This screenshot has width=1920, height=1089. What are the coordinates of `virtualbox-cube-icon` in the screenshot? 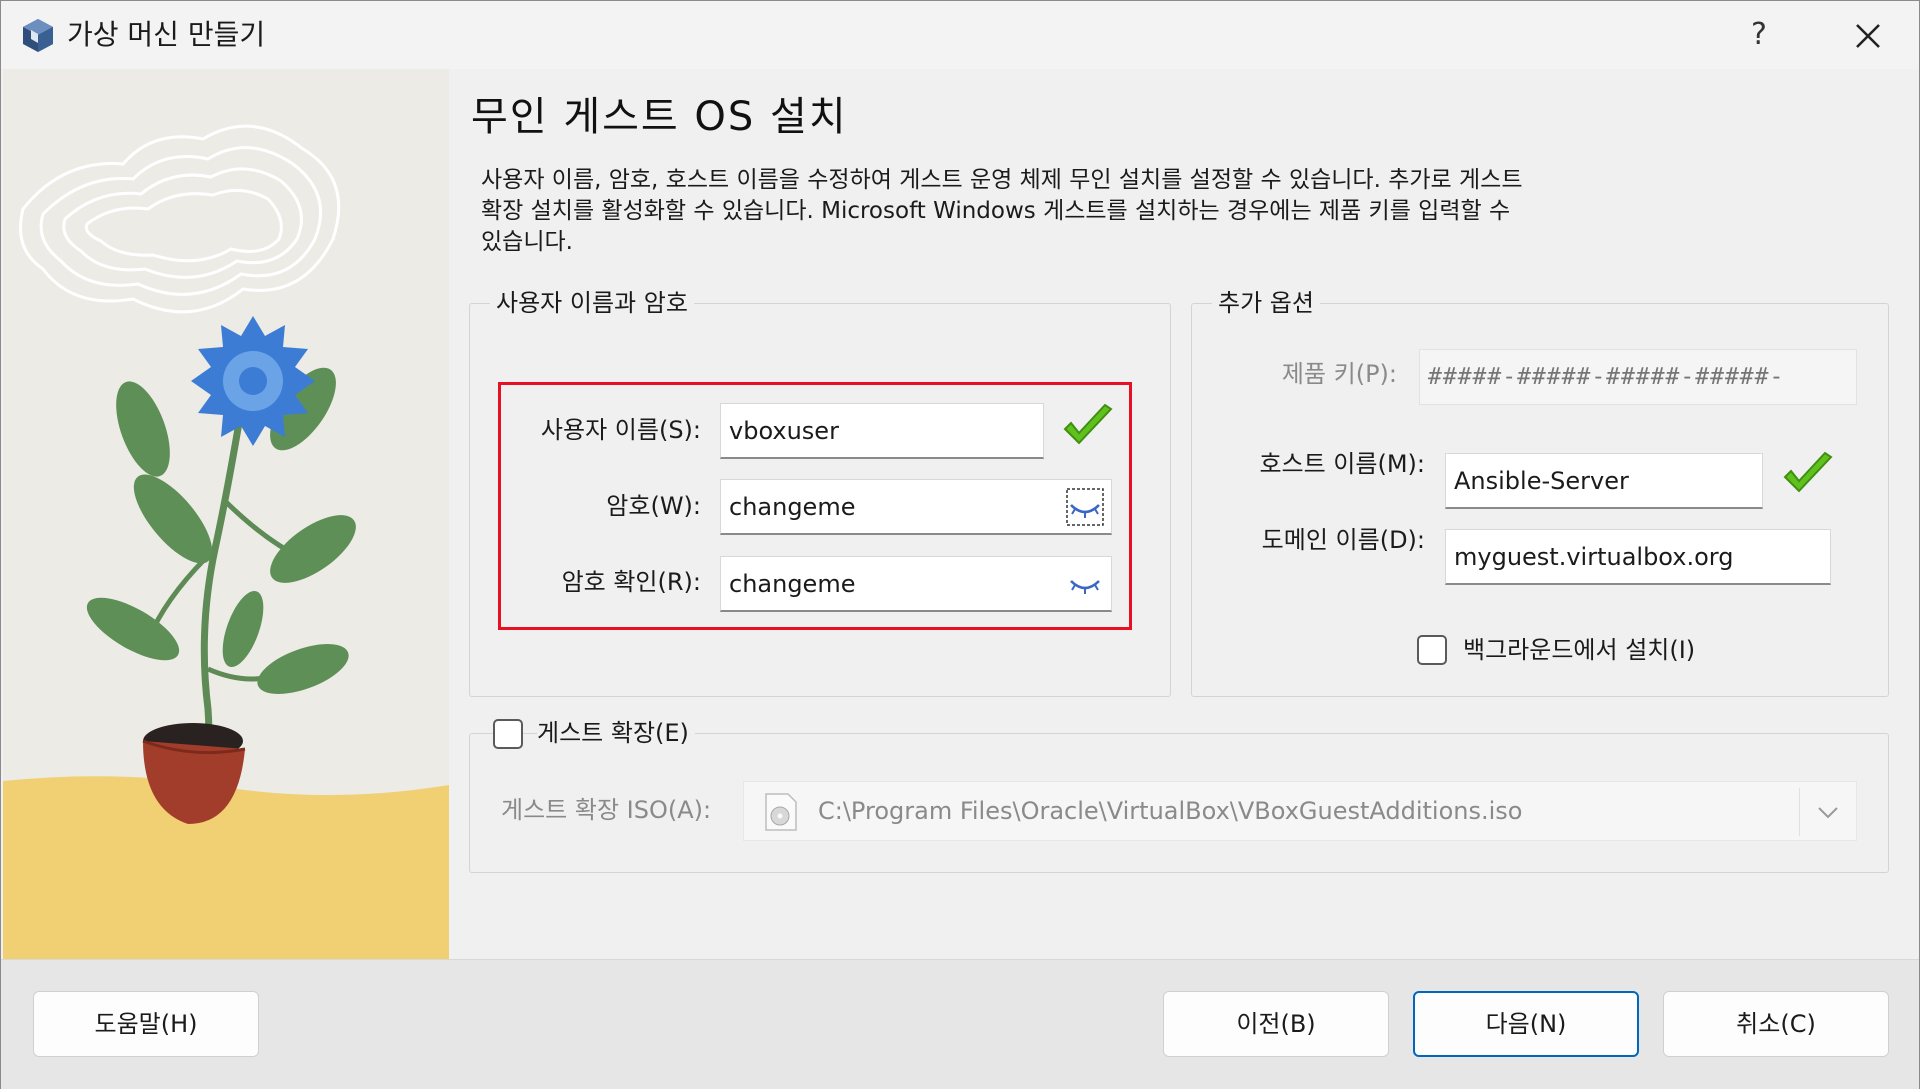 It's located at (38, 35).